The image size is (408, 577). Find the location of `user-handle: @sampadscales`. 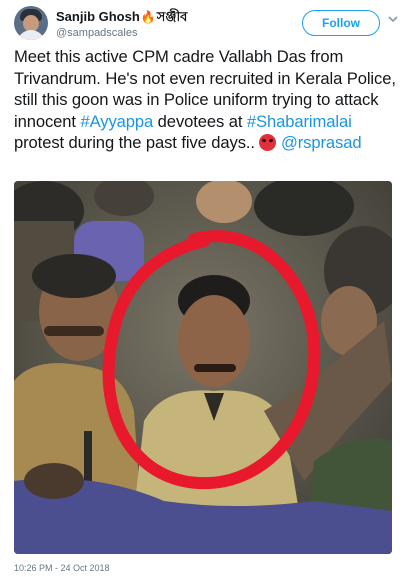

user-handle: @sampadscales is located at coordinates (96, 33).